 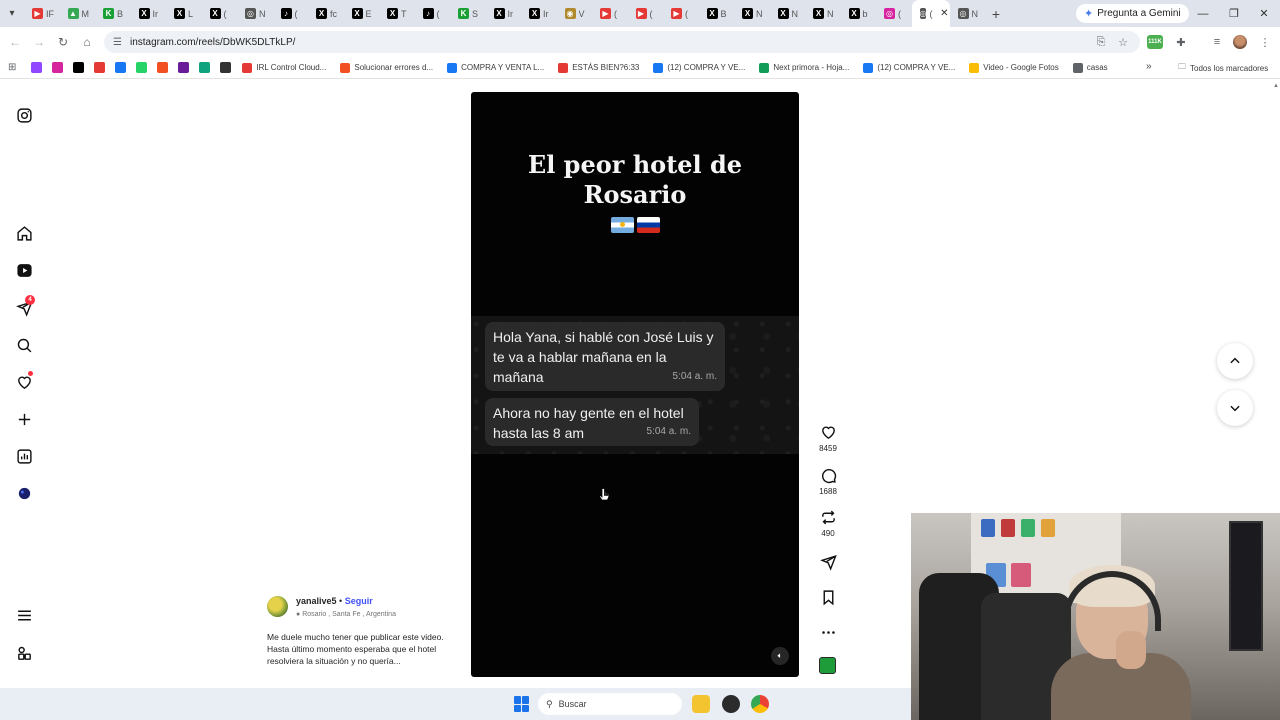 I want to click on tab-active: ◎(✕, so click(x=930, y=13).